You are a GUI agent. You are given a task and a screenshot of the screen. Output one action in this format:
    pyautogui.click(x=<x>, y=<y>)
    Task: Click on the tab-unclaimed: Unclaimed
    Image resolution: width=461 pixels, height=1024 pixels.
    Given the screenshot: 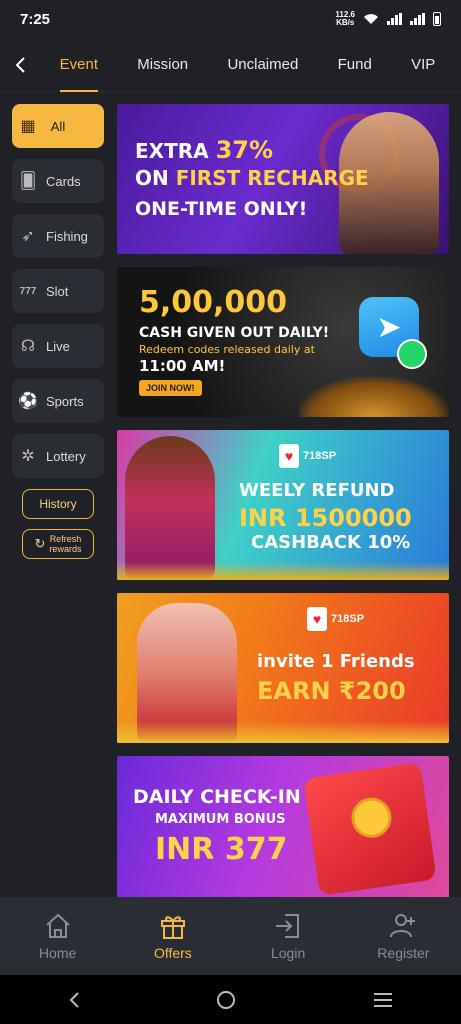 What is the action you would take?
    pyautogui.click(x=262, y=65)
    